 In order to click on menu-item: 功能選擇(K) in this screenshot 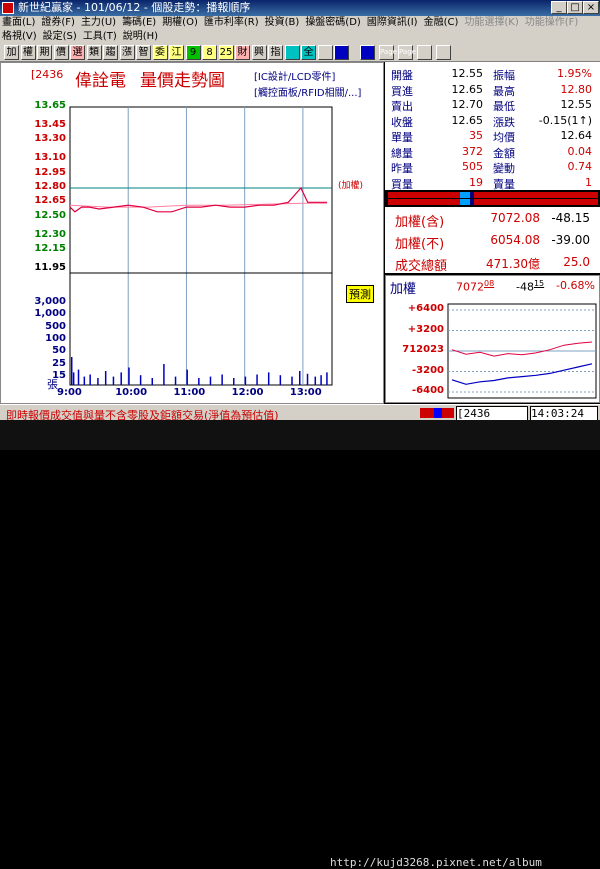, I will do `click(492, 23)`.